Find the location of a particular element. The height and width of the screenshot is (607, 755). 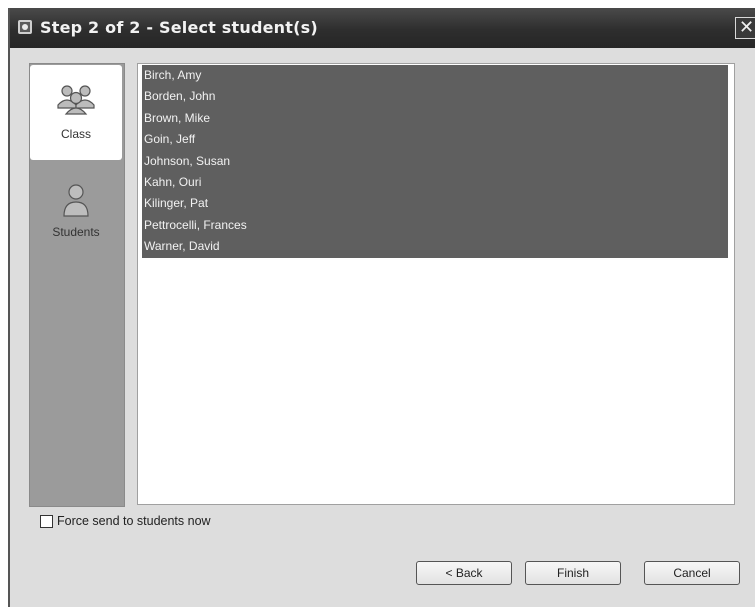

close-button: ✕ is located at coordinates (745, 28).